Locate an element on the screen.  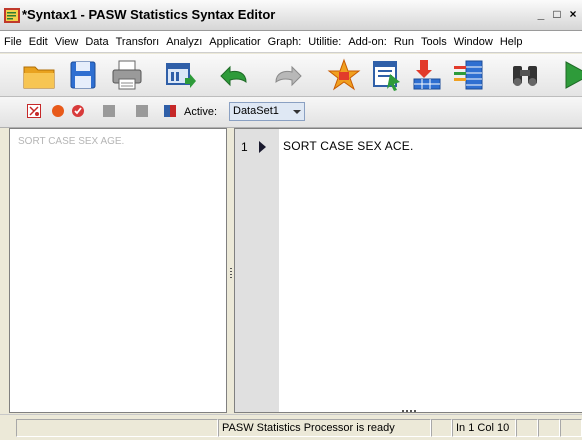
undo-icon is located at coordinates (235, 75).